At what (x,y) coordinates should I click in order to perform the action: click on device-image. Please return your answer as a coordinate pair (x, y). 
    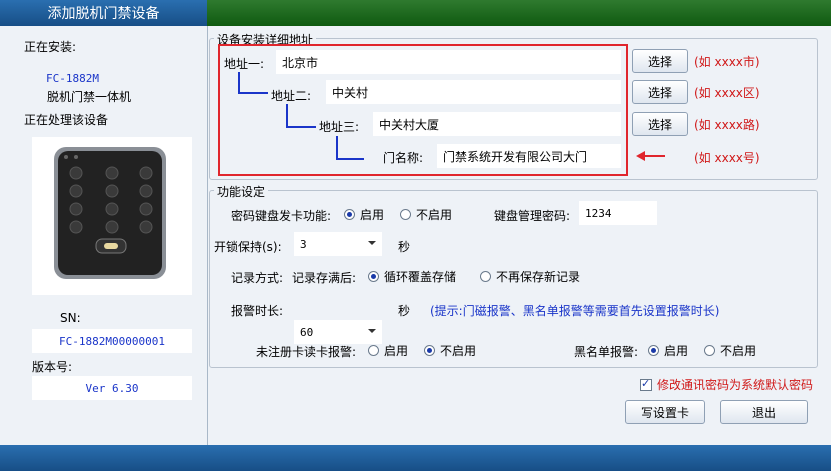
    Looking at the image, I should click on (112, 216).